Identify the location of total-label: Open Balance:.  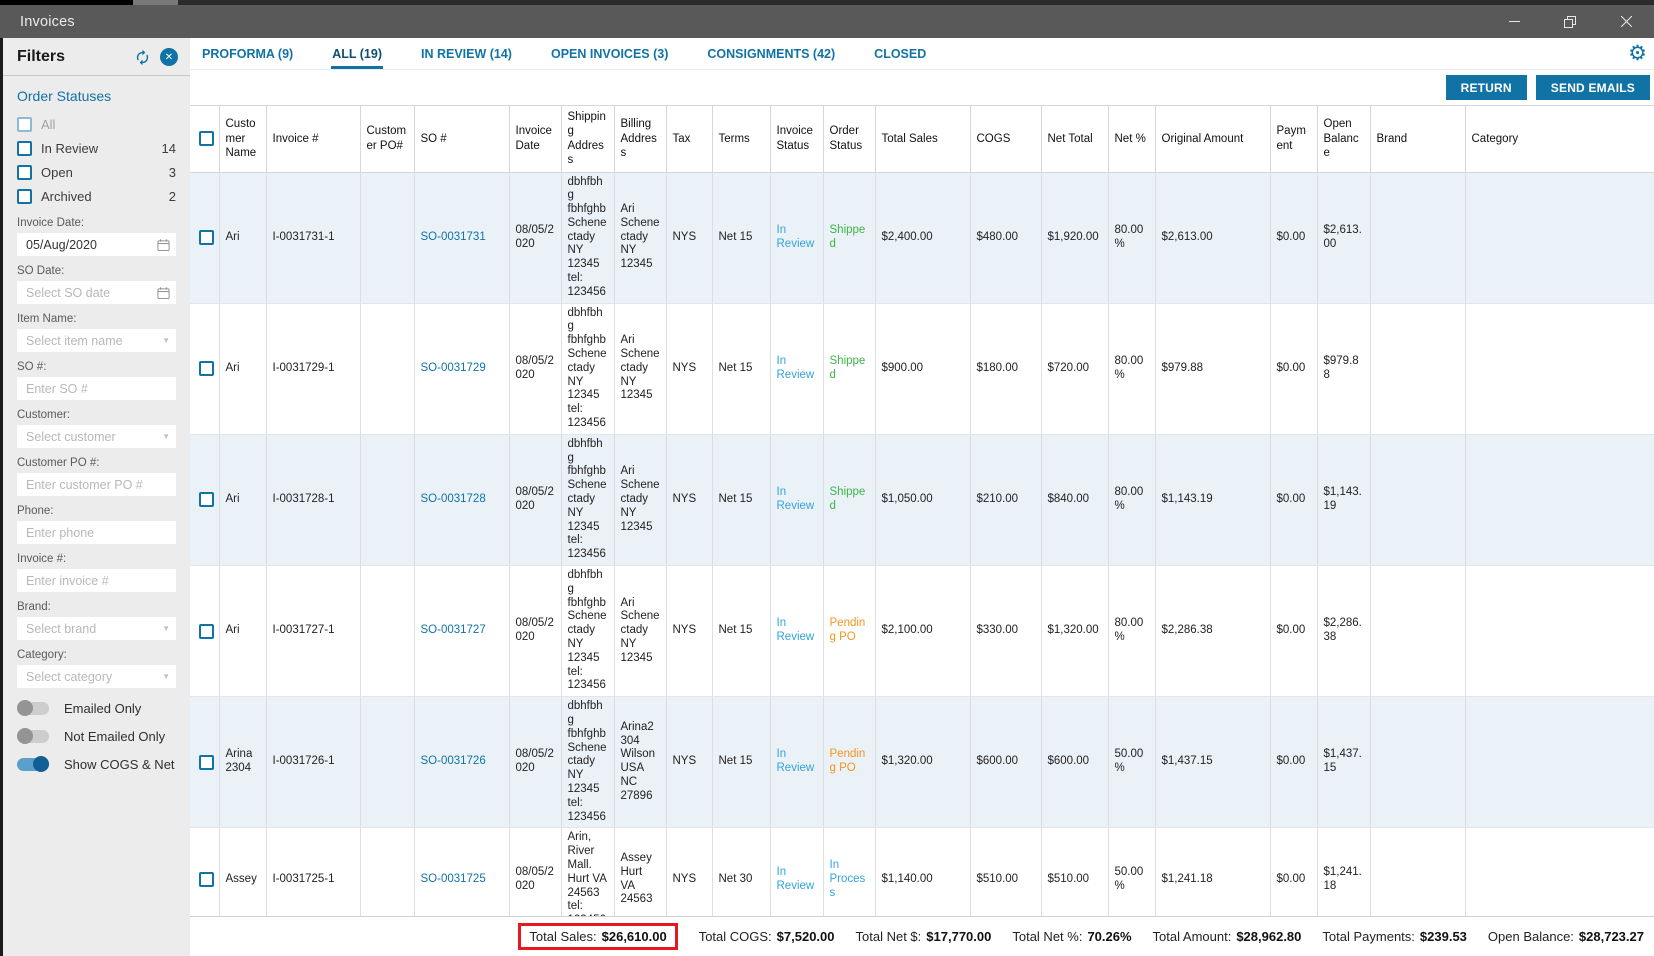
(1530, 936).